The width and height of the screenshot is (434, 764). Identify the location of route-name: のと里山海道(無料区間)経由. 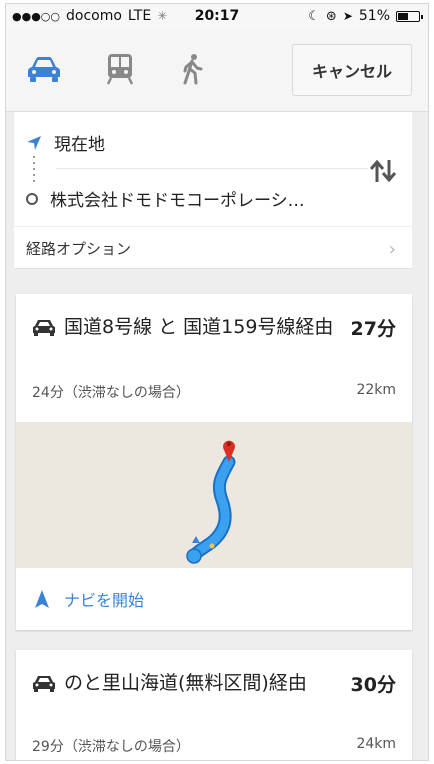
(185, 683).